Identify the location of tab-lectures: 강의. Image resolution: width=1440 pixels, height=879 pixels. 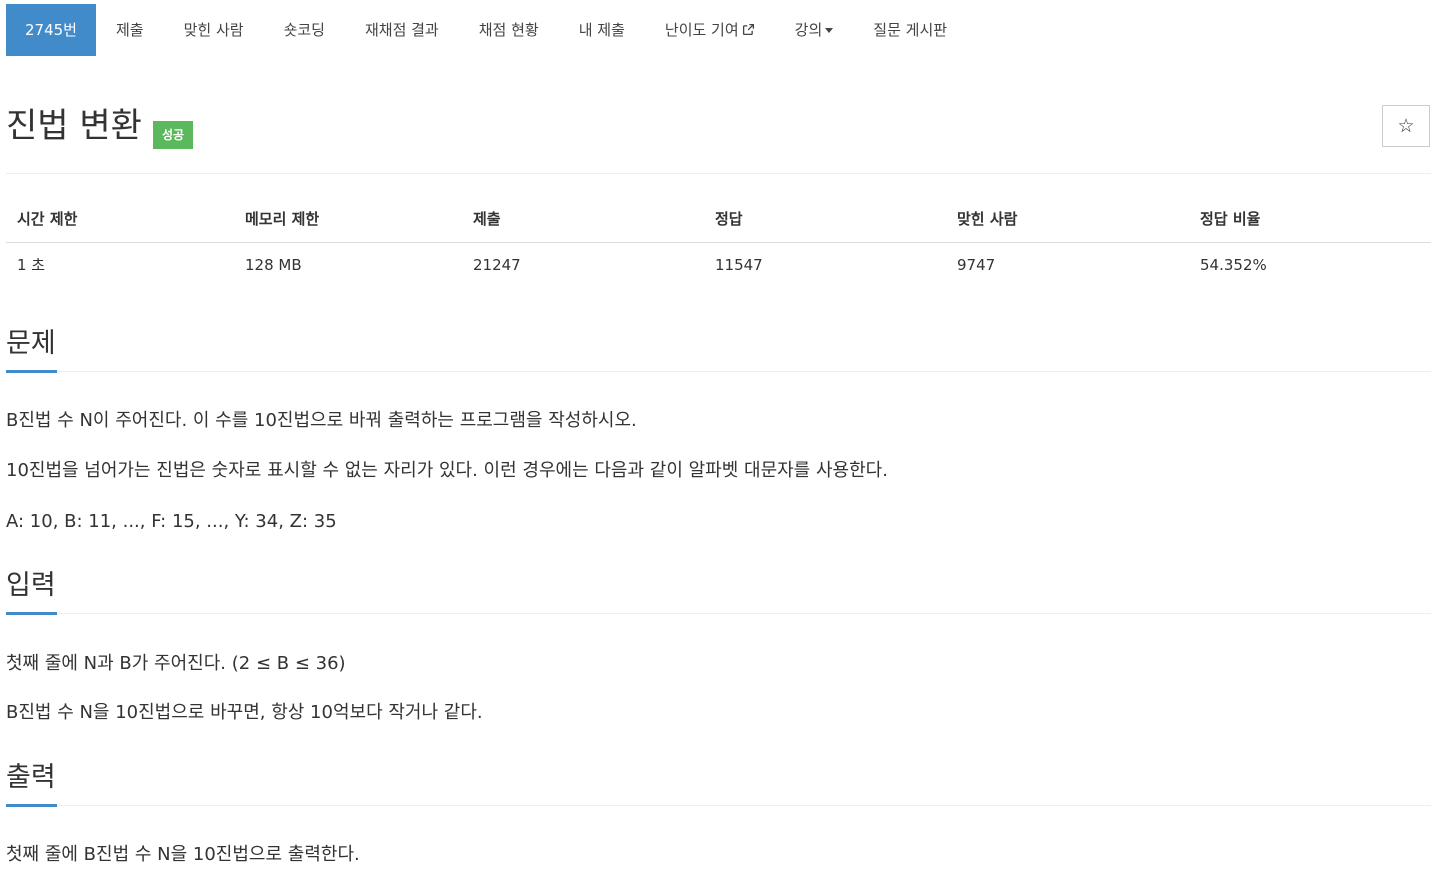
(814, 30).